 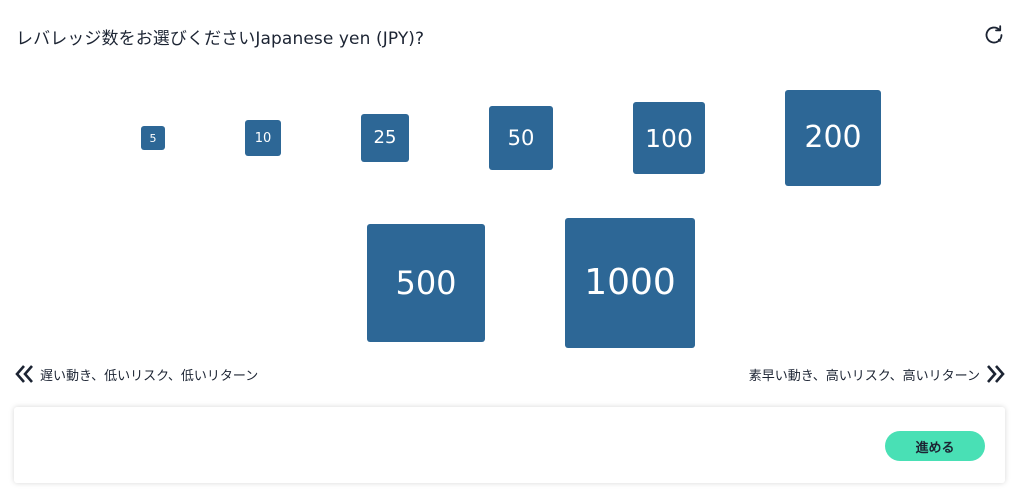 I want to click on leverage-option-label: 1000, so click(x=630, y=282).